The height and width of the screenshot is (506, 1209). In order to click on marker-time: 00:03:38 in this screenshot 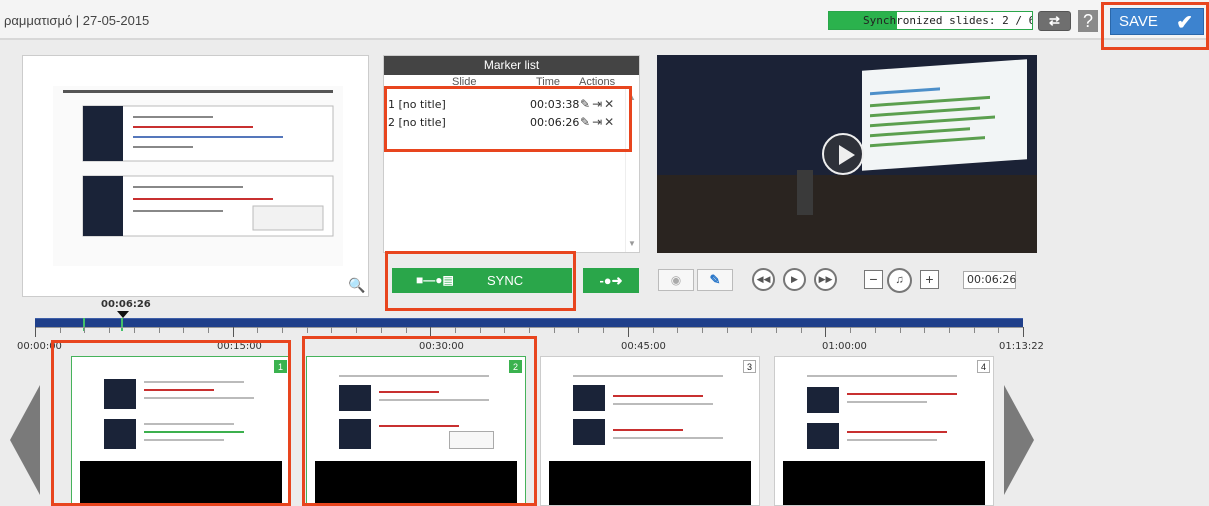, I will do `click(555, 104)`.